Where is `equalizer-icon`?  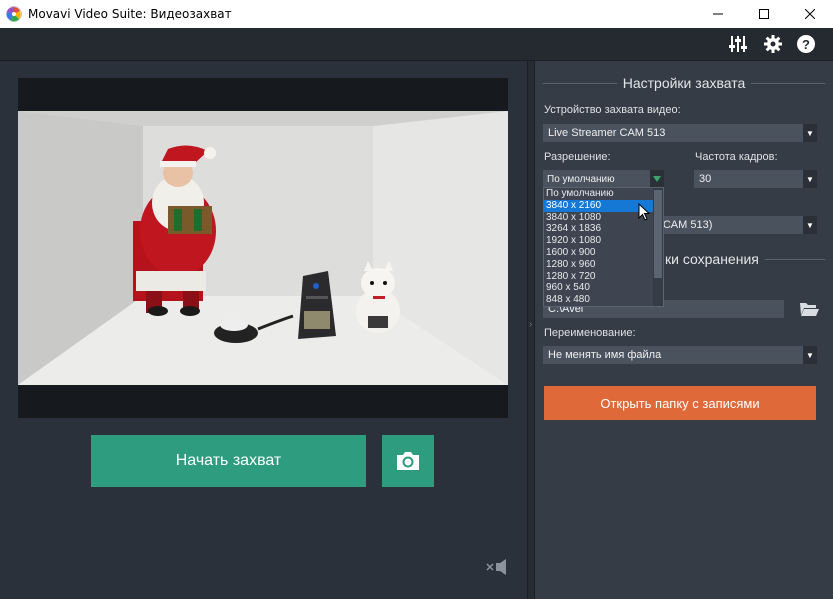 equalizer-icon is located at coordinates (738, 44).